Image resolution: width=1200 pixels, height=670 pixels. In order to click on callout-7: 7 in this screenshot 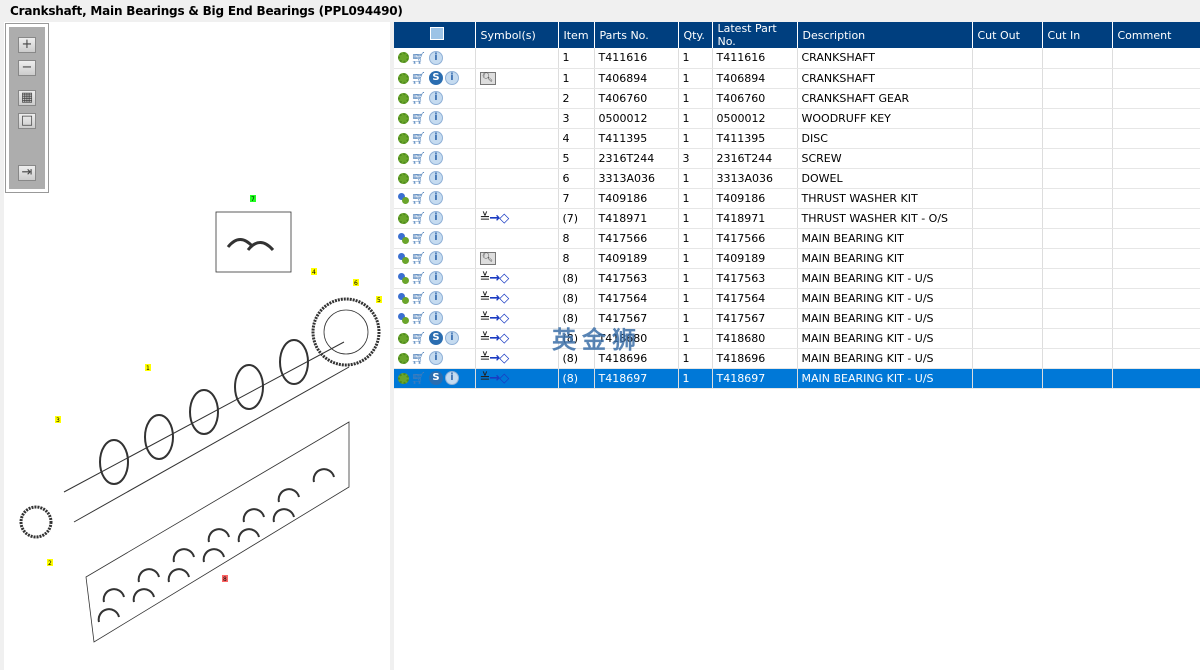, I will do `click(253, 199)`.